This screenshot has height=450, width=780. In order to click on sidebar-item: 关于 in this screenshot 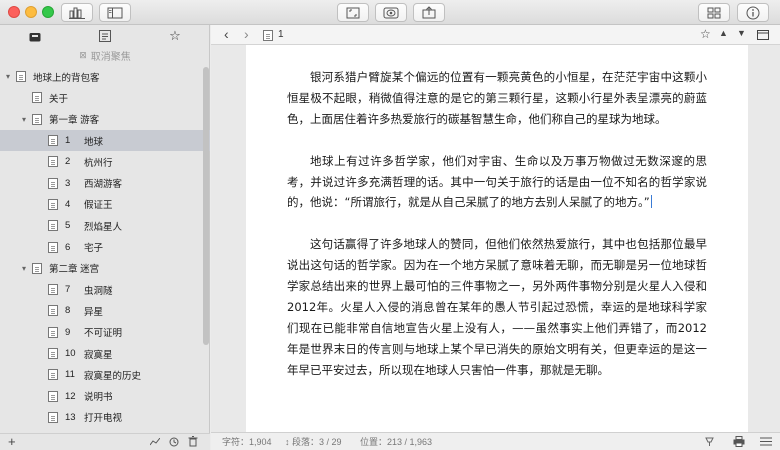, I will do `click(105, 97)`.